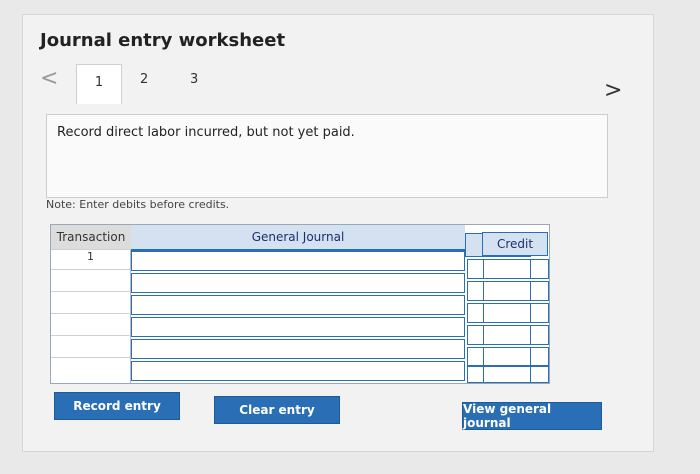  I want to click on credit-header: Credit, so click(515, 244).